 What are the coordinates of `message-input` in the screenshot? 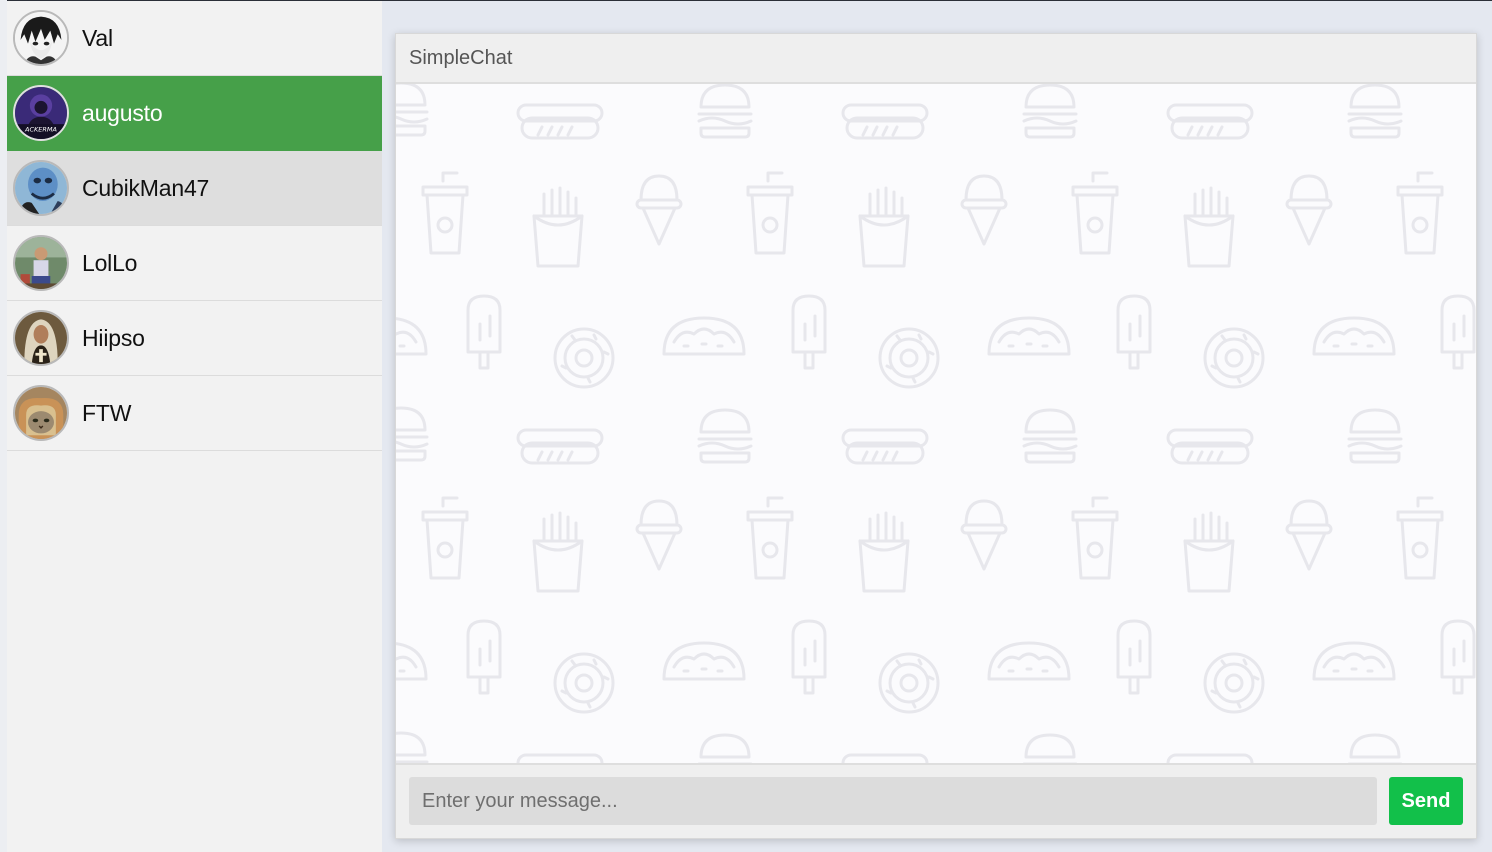 It's located at (893, 801).